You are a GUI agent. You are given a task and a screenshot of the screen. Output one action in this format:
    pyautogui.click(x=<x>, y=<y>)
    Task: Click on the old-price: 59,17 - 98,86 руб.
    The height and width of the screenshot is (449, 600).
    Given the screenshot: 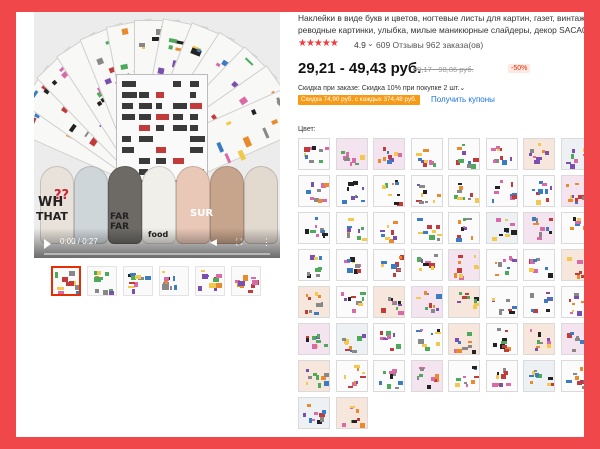 What is the action you would take?
    pyautogui.click(x=443, y=69)
    